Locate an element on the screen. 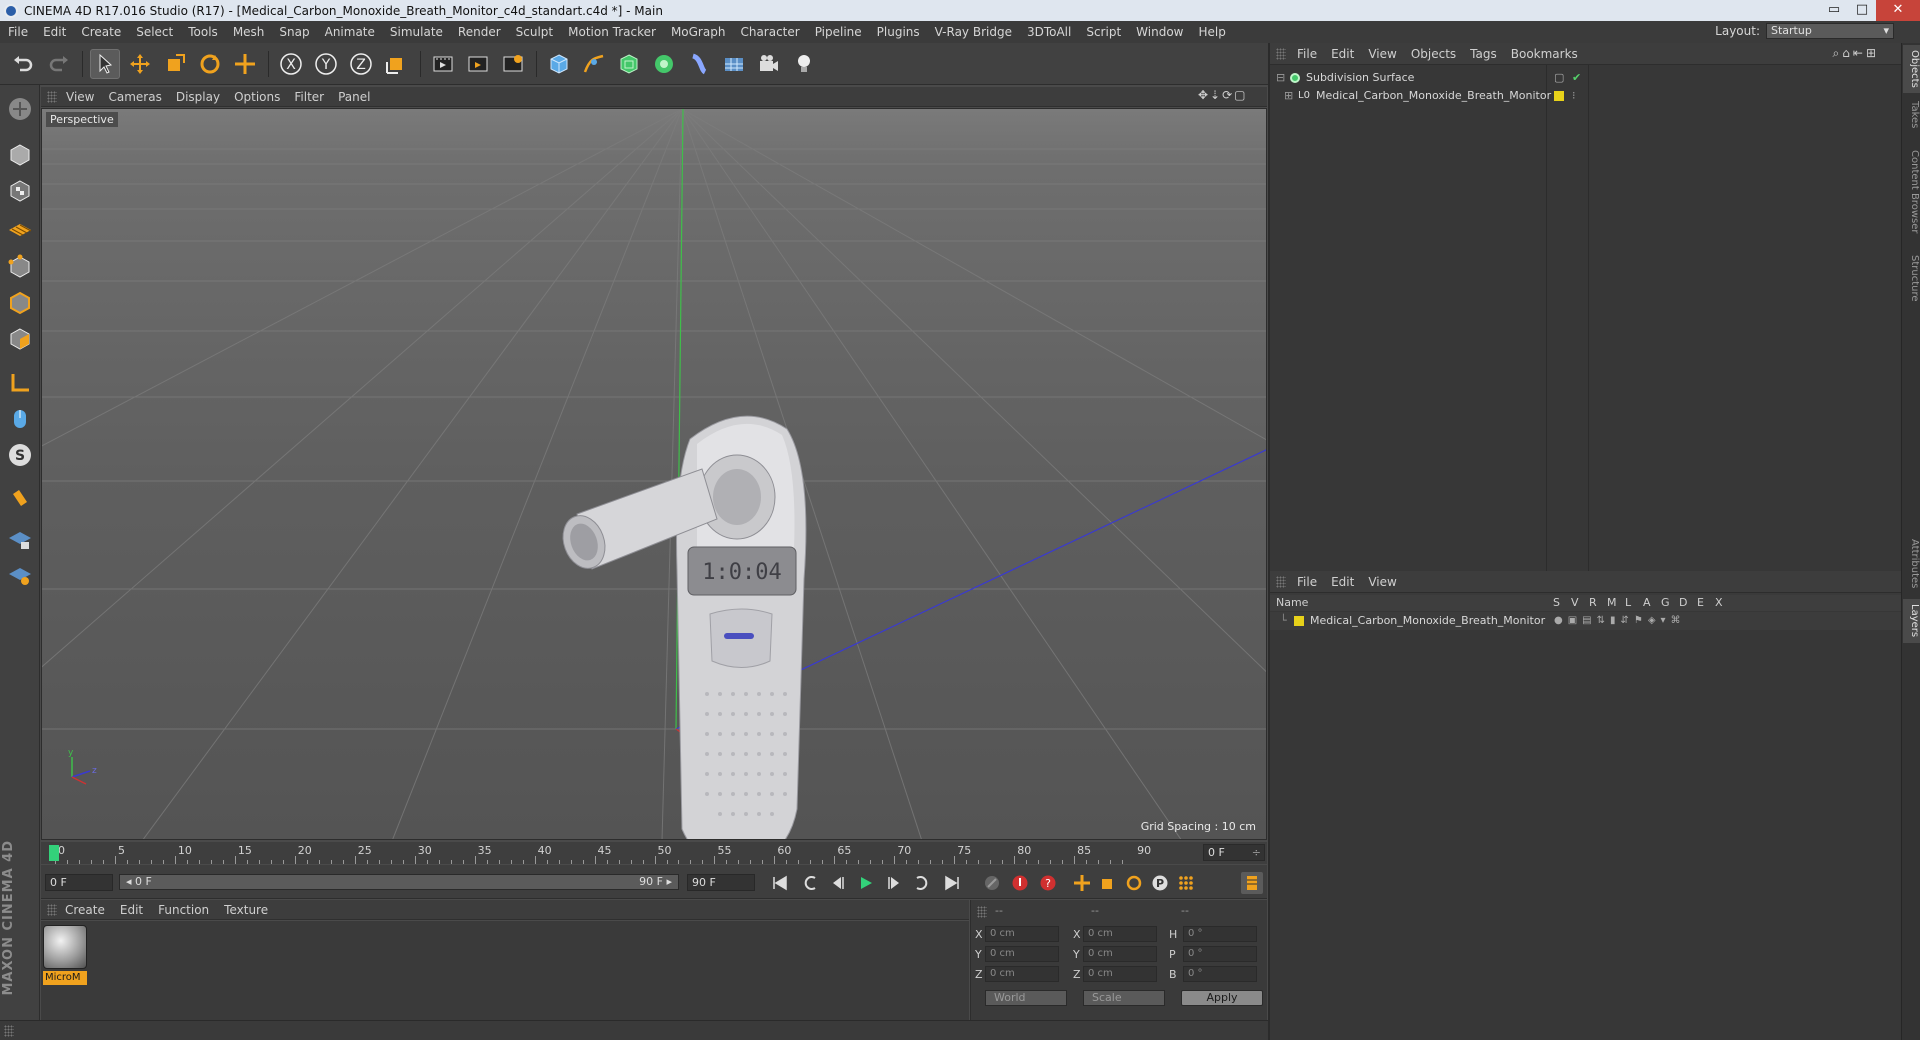 Image resolution: width=1920 pixels, height=1040 pixels. timeline-ruler: 0 5 10 15 20 25 30 35 40 45 50 55 60 65 70 75 80 85 90 0 F is located at coordinates (654, 853).